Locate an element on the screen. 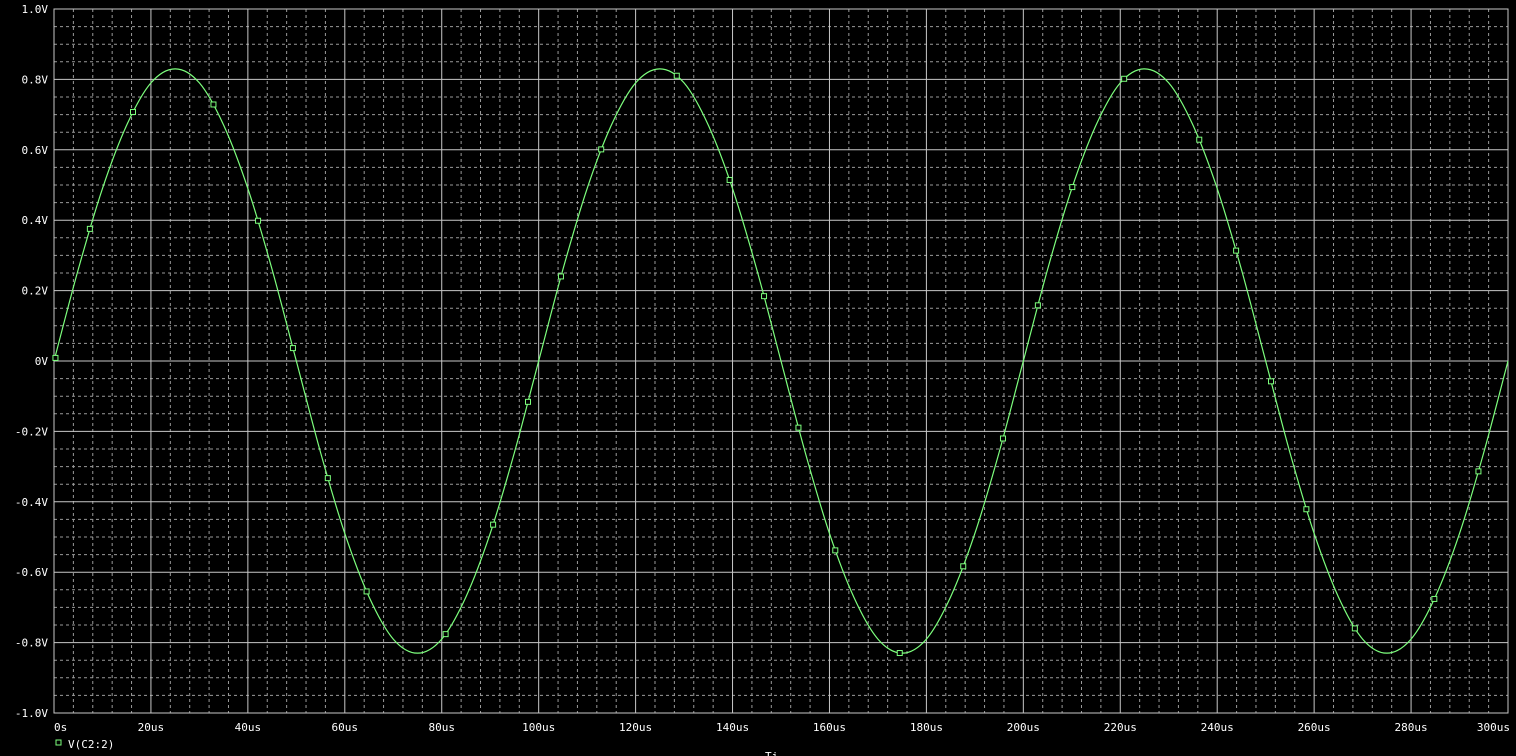 This screenshot has height=756, width=1516. x-tick-label: 0s is located at coordinates (60, 727).